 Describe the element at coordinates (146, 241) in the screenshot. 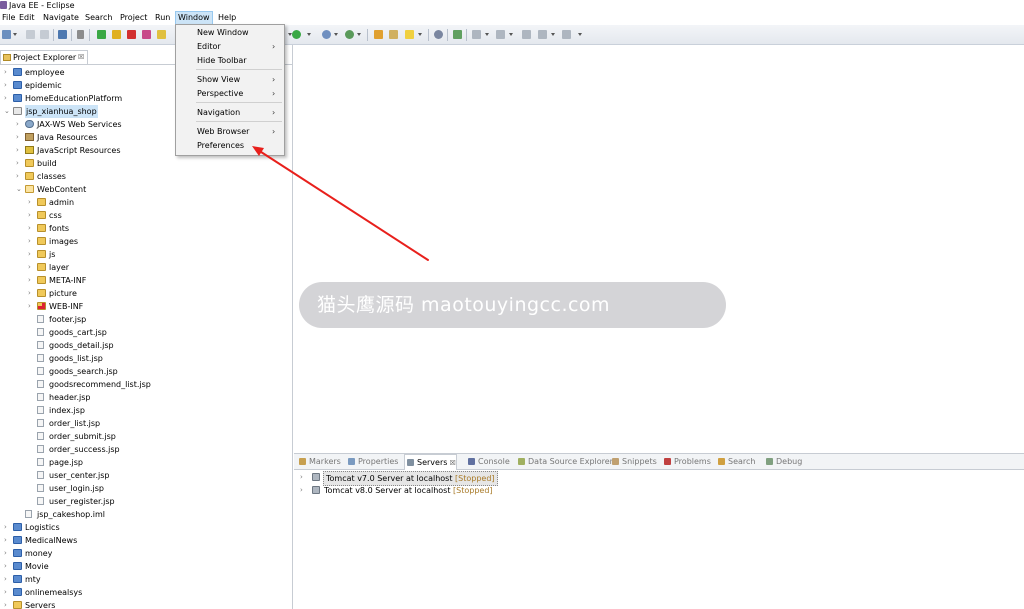

I see `tree-item-images: › images` at that location.